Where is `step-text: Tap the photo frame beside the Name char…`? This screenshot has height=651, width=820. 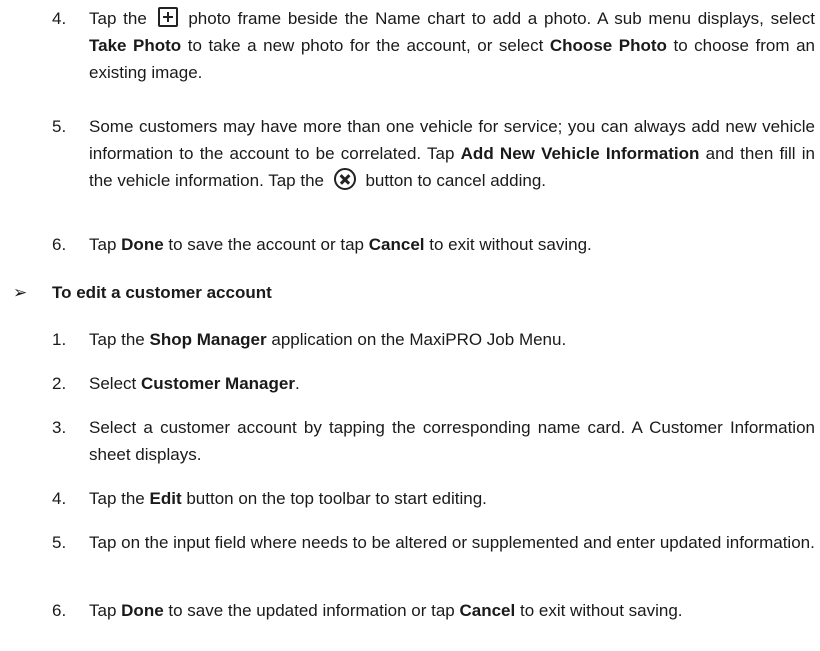
step-text: Tap the photo frame beside the Name char… is located at coordinates (452, 44).